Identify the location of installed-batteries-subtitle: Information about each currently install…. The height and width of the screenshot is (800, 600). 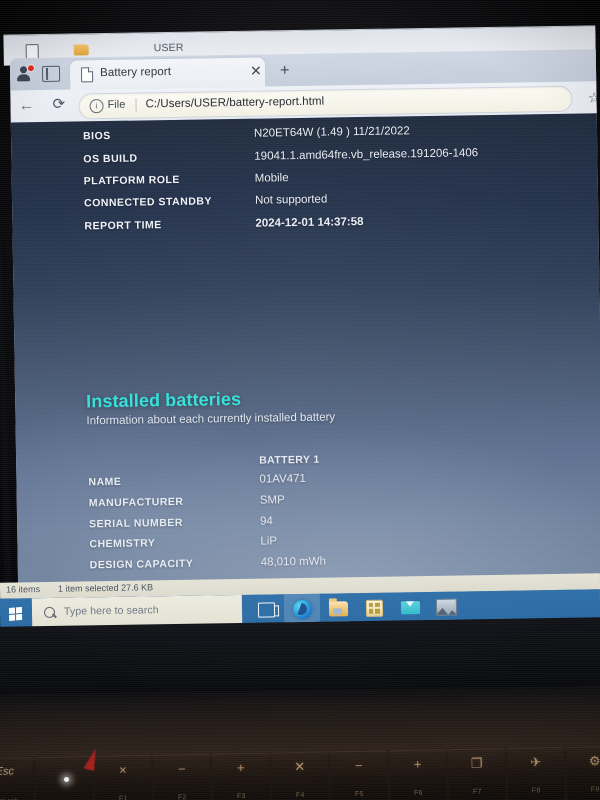
(211, 419).